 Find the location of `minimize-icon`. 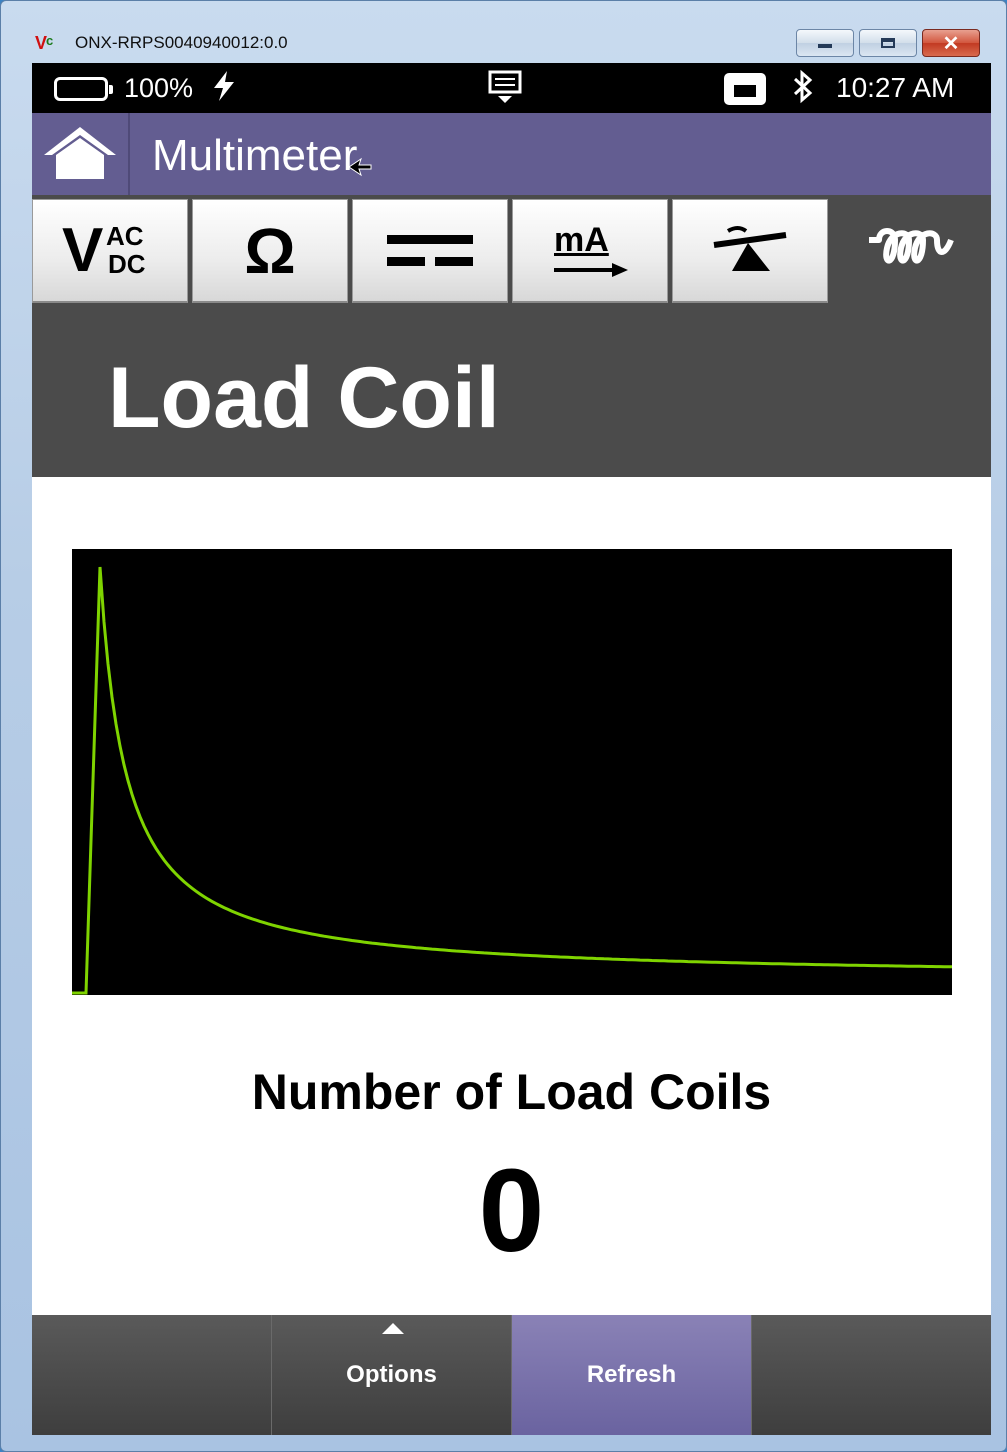

minimize-icon is located at coordinates (825, 43).